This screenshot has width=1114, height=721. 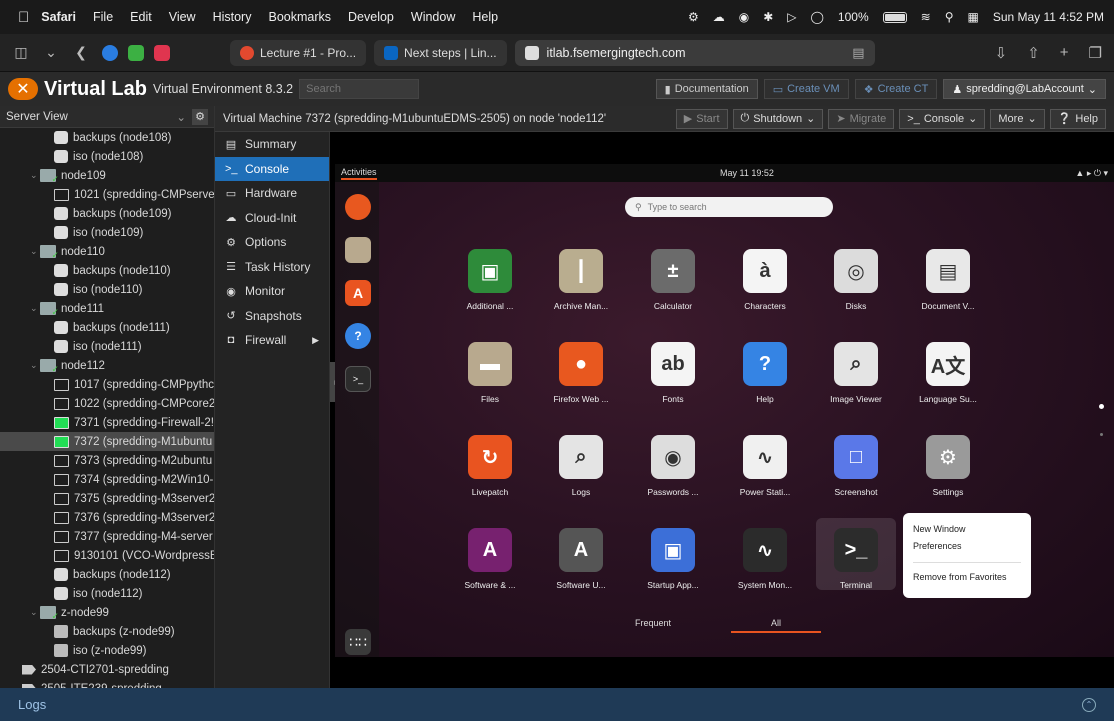 What do you see at coordinates (107, 631) in the screenshot?
I see `tree-node: backups (z-node99)` at bounding box center [107, 631].